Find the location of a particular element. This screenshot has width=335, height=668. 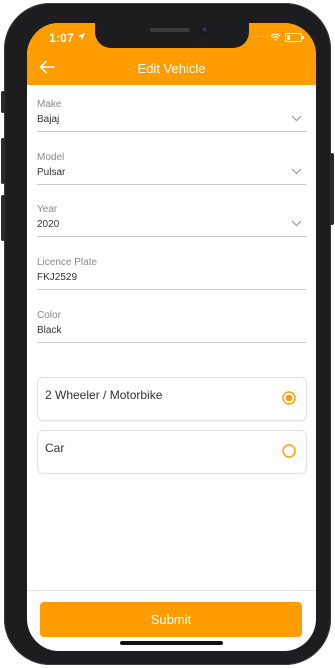

speaker-grille is located at coordinates (170, 30).